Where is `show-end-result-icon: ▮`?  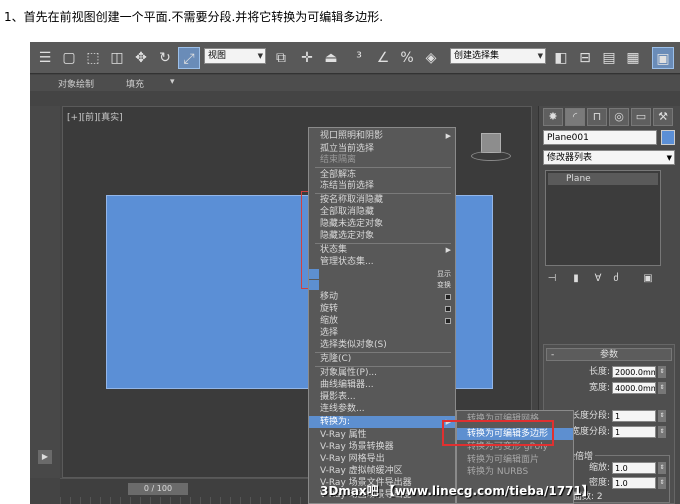 show-end-result-icon: ▮ is located at coordinates (576, 279).